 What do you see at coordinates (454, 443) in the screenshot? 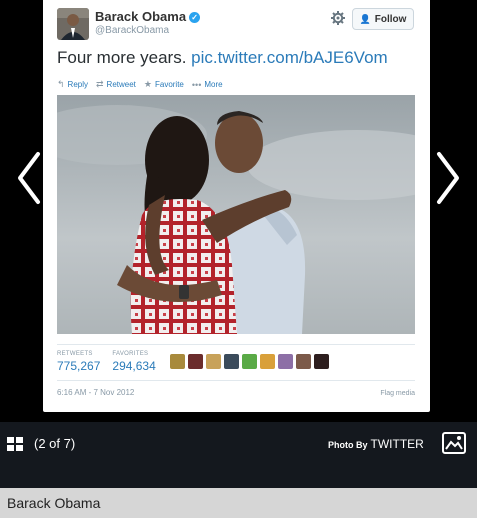
I see `gallery-icon` at bounding box center [454, 443].